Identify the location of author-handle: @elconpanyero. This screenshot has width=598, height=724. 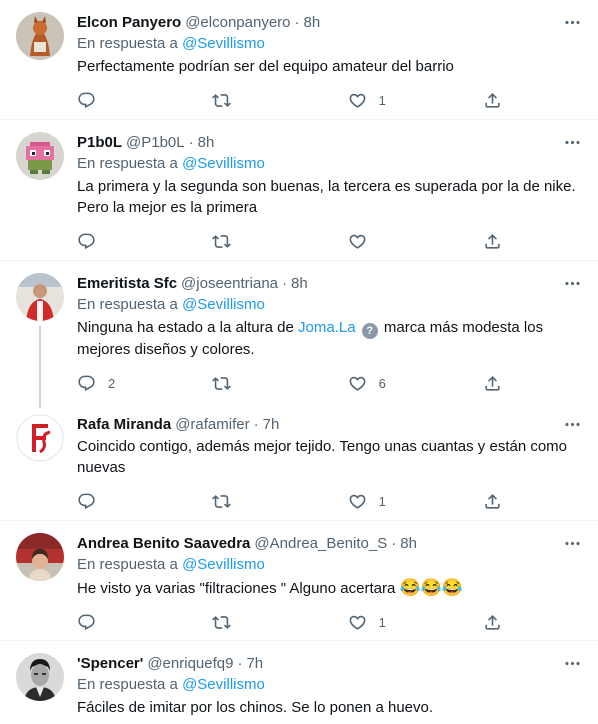
(237, 22).